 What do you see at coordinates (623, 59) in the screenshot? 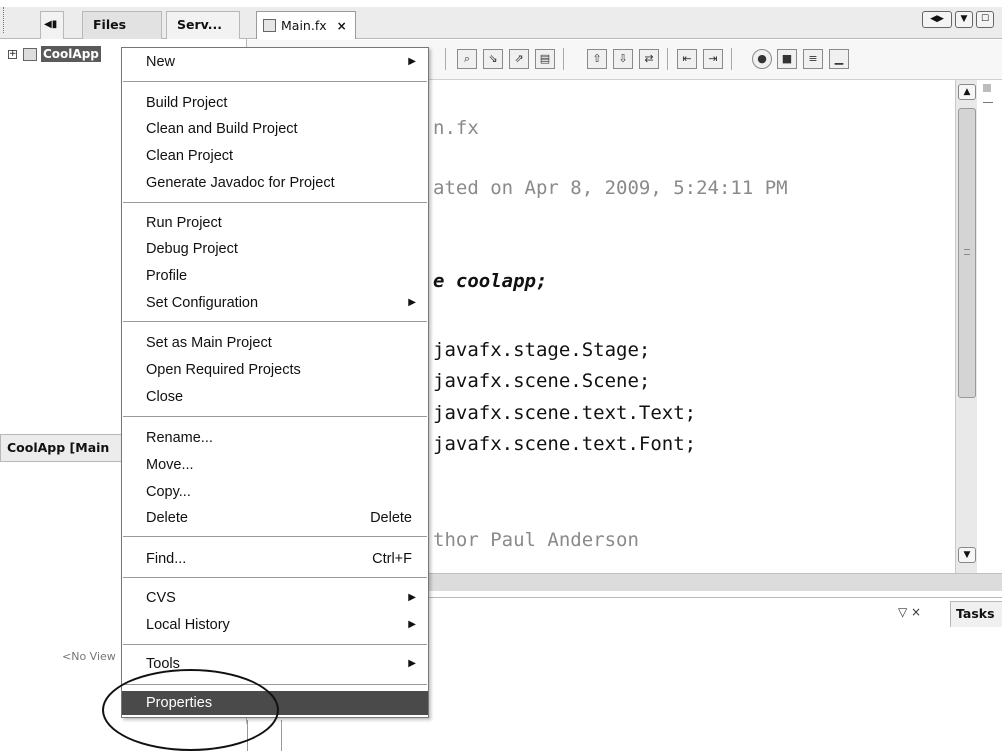
I see `next-bookmark-icon: ⇩` at bounding box center [623, 59].